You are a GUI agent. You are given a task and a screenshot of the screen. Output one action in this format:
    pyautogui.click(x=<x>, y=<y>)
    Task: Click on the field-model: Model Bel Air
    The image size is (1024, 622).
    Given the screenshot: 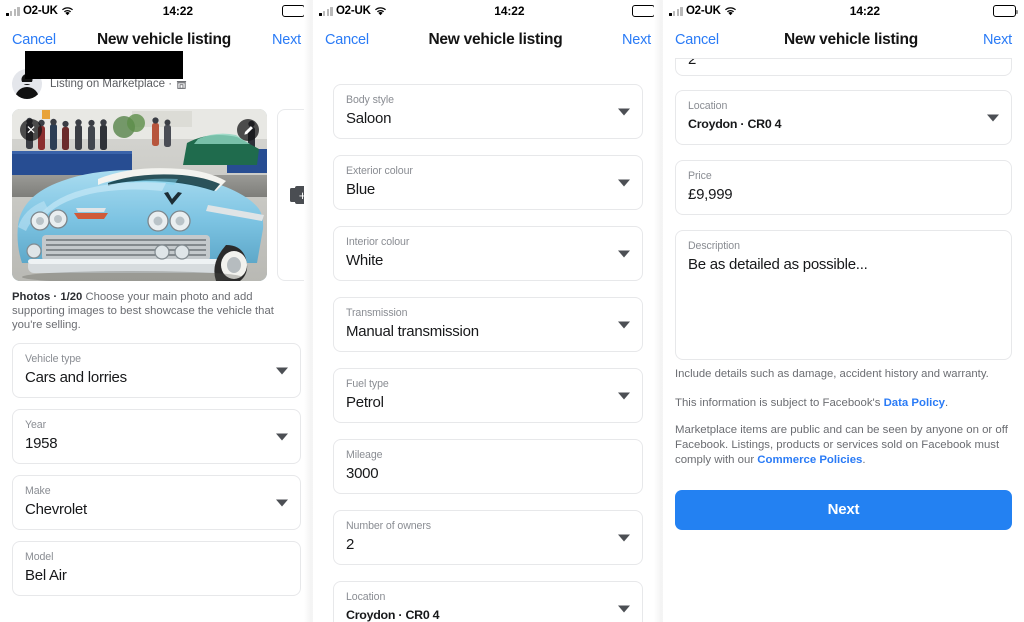 What is the action you would take?
    pyautogui.click(x=156, y=568)
    